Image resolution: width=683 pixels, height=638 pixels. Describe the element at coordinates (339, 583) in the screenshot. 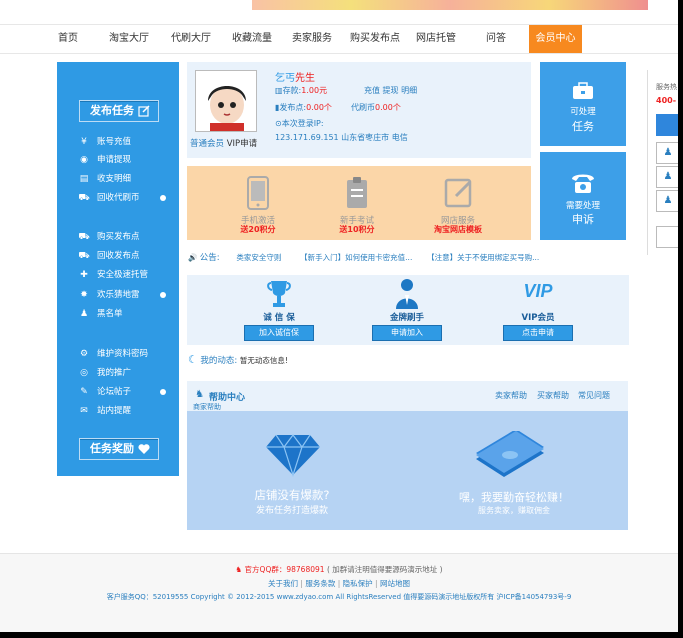

I see `footer-links: 关于我们 | 服务条款 | 隐私保护 | 网站地图` at that location.